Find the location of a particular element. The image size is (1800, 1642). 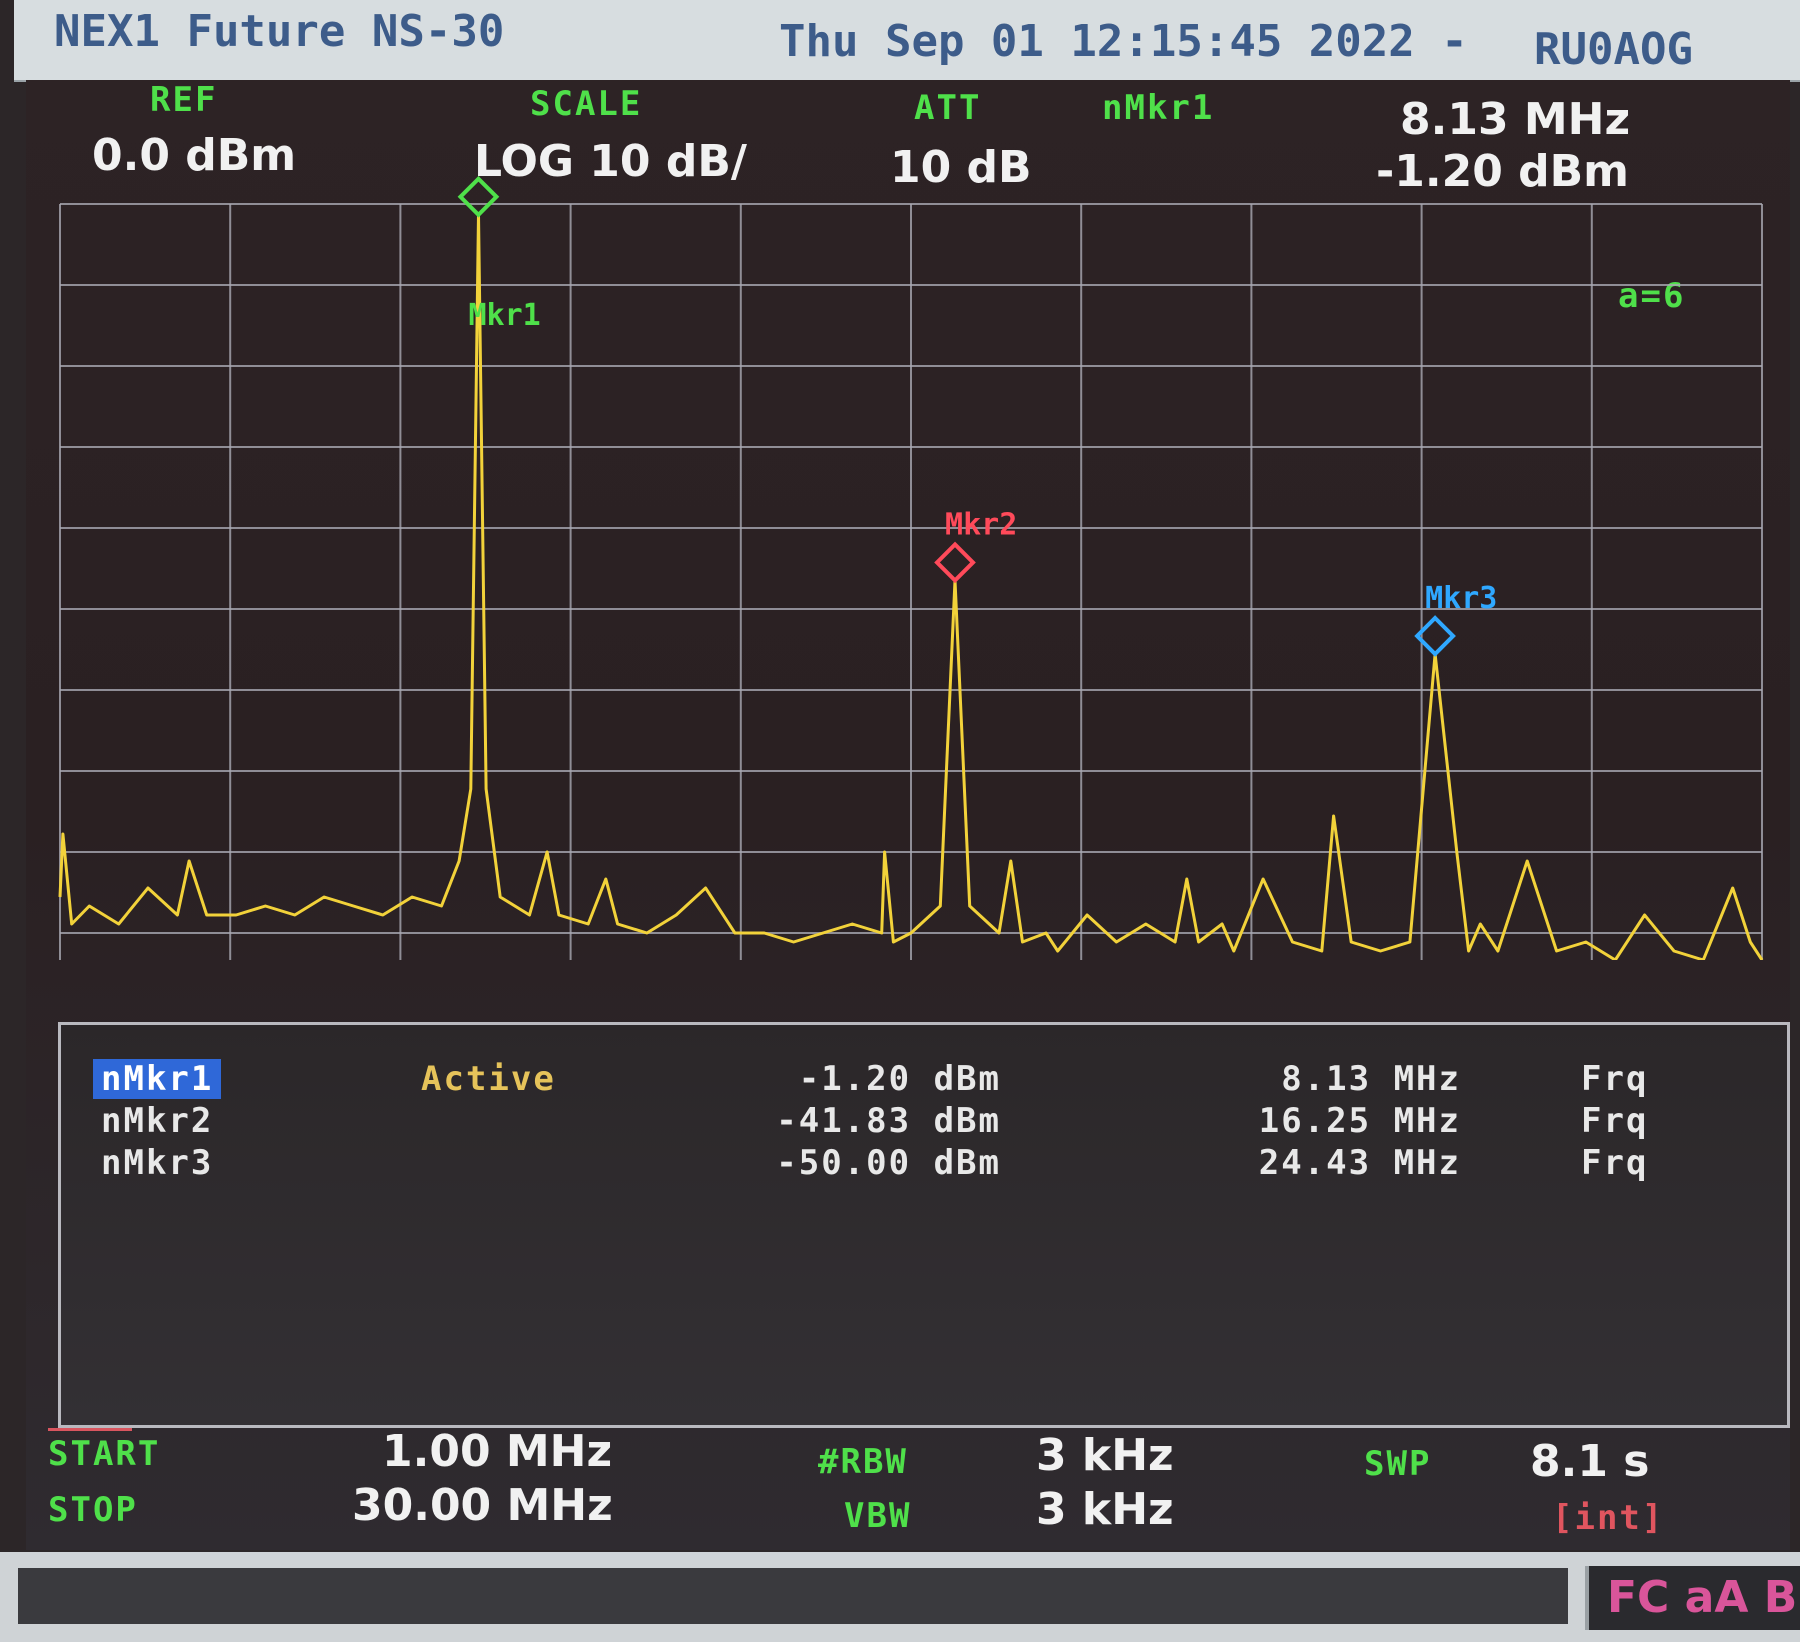

marker-1-diamond is located at coordinates (478, 196).